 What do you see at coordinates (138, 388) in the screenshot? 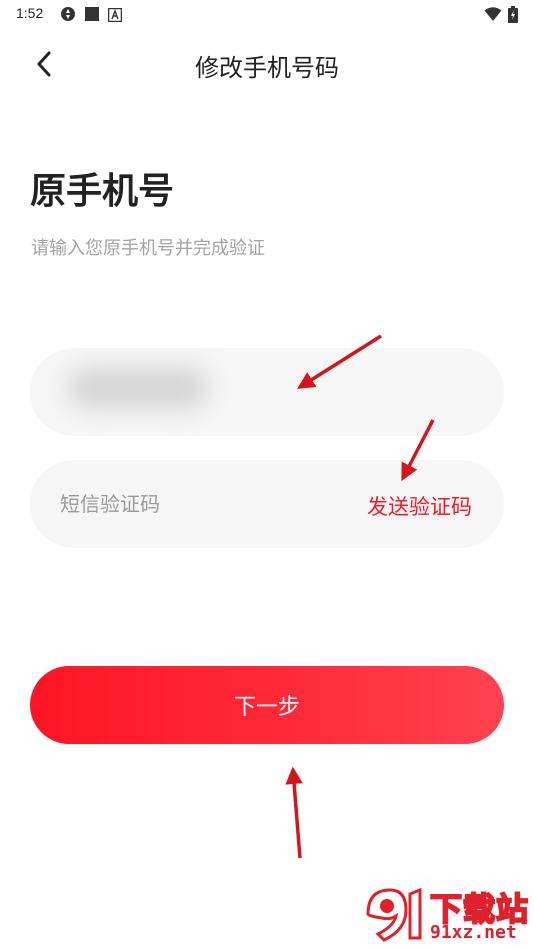
I see `blurred-phone-number` at bounding box center [138, 388].